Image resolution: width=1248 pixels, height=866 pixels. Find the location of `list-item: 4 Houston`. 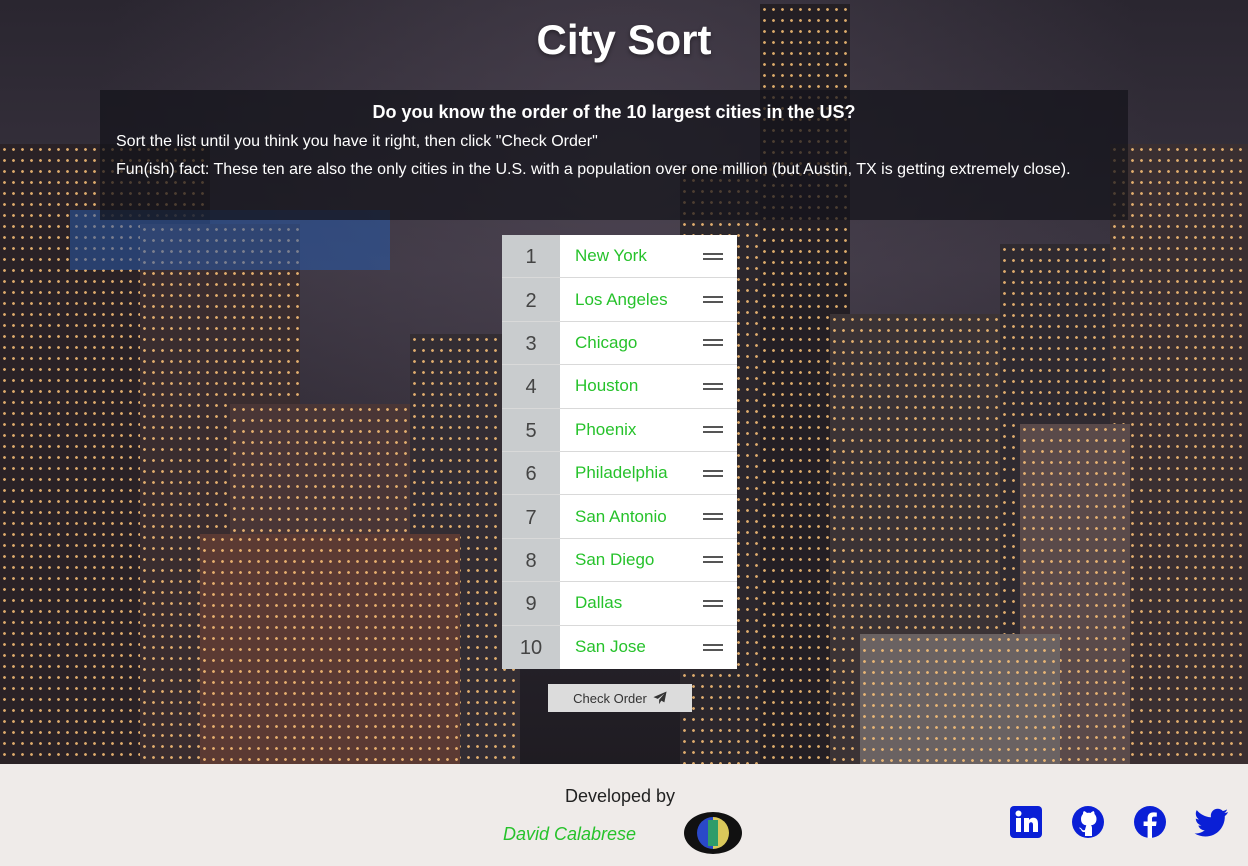

list-item: 4 Houston is located at coordinates (619, 387).